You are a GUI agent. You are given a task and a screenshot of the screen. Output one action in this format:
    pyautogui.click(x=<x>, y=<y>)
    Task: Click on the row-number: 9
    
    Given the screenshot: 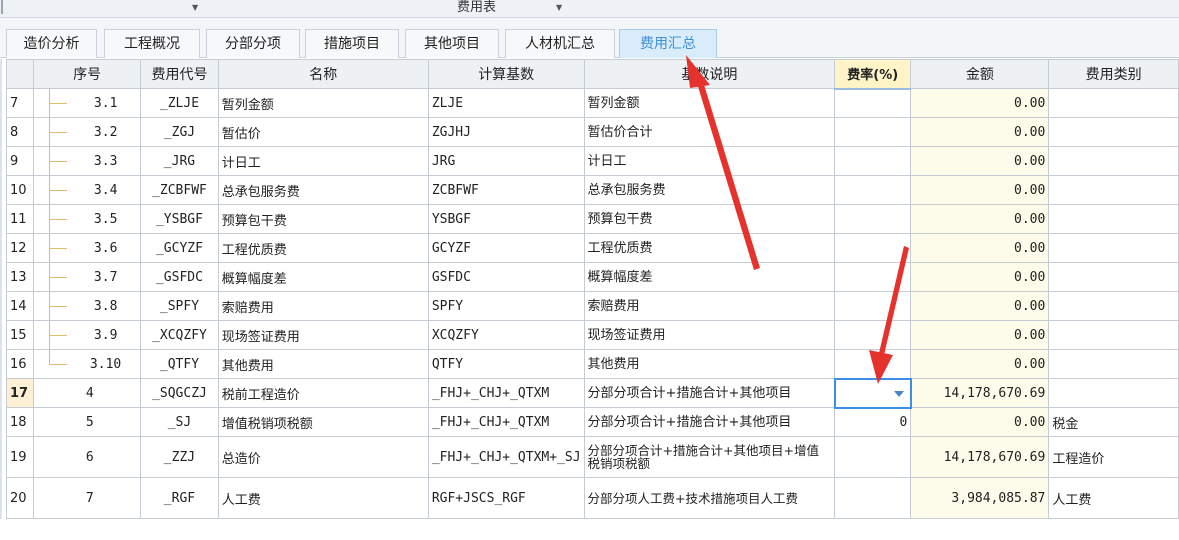 What is the action you would take?
    pyautogui.click(x=20, y=161)
    